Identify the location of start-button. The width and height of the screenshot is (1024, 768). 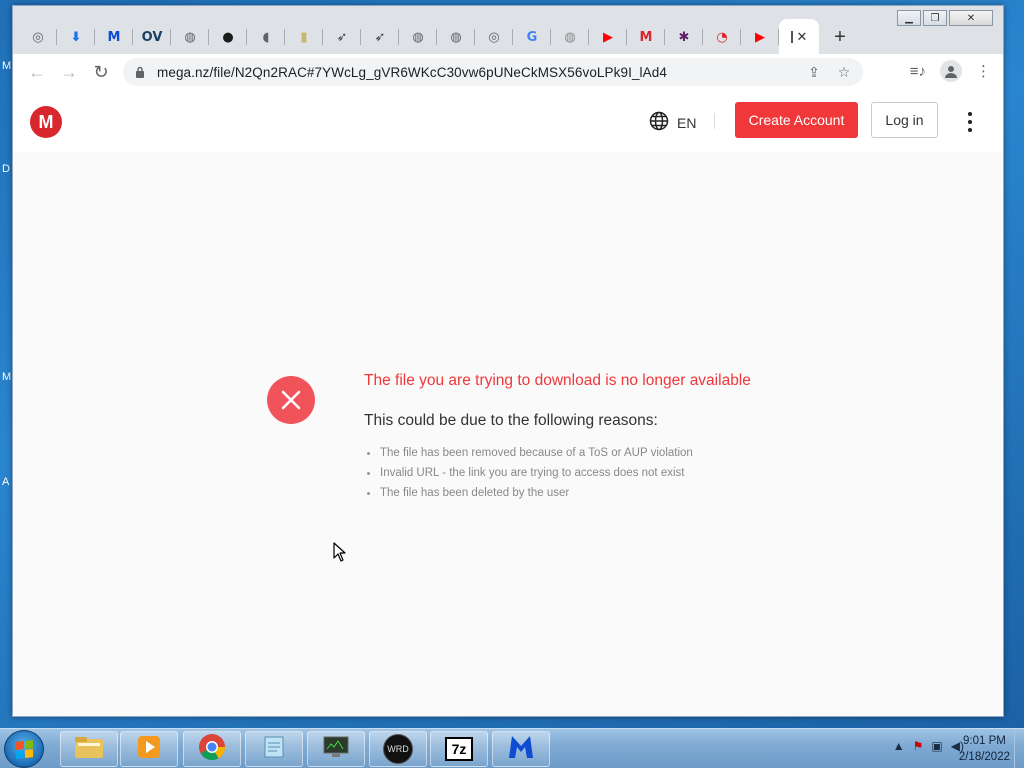
(24, 749).